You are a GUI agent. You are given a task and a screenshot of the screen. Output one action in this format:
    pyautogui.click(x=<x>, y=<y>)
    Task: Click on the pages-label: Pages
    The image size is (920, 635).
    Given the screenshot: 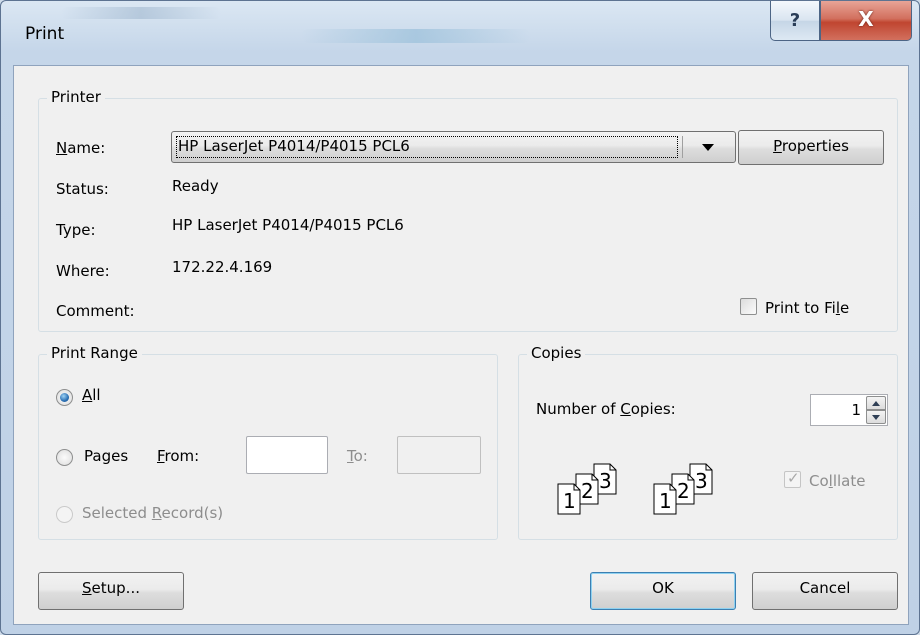 What is the action you would take?
    pyautogui.click(x=106, y=456)
    